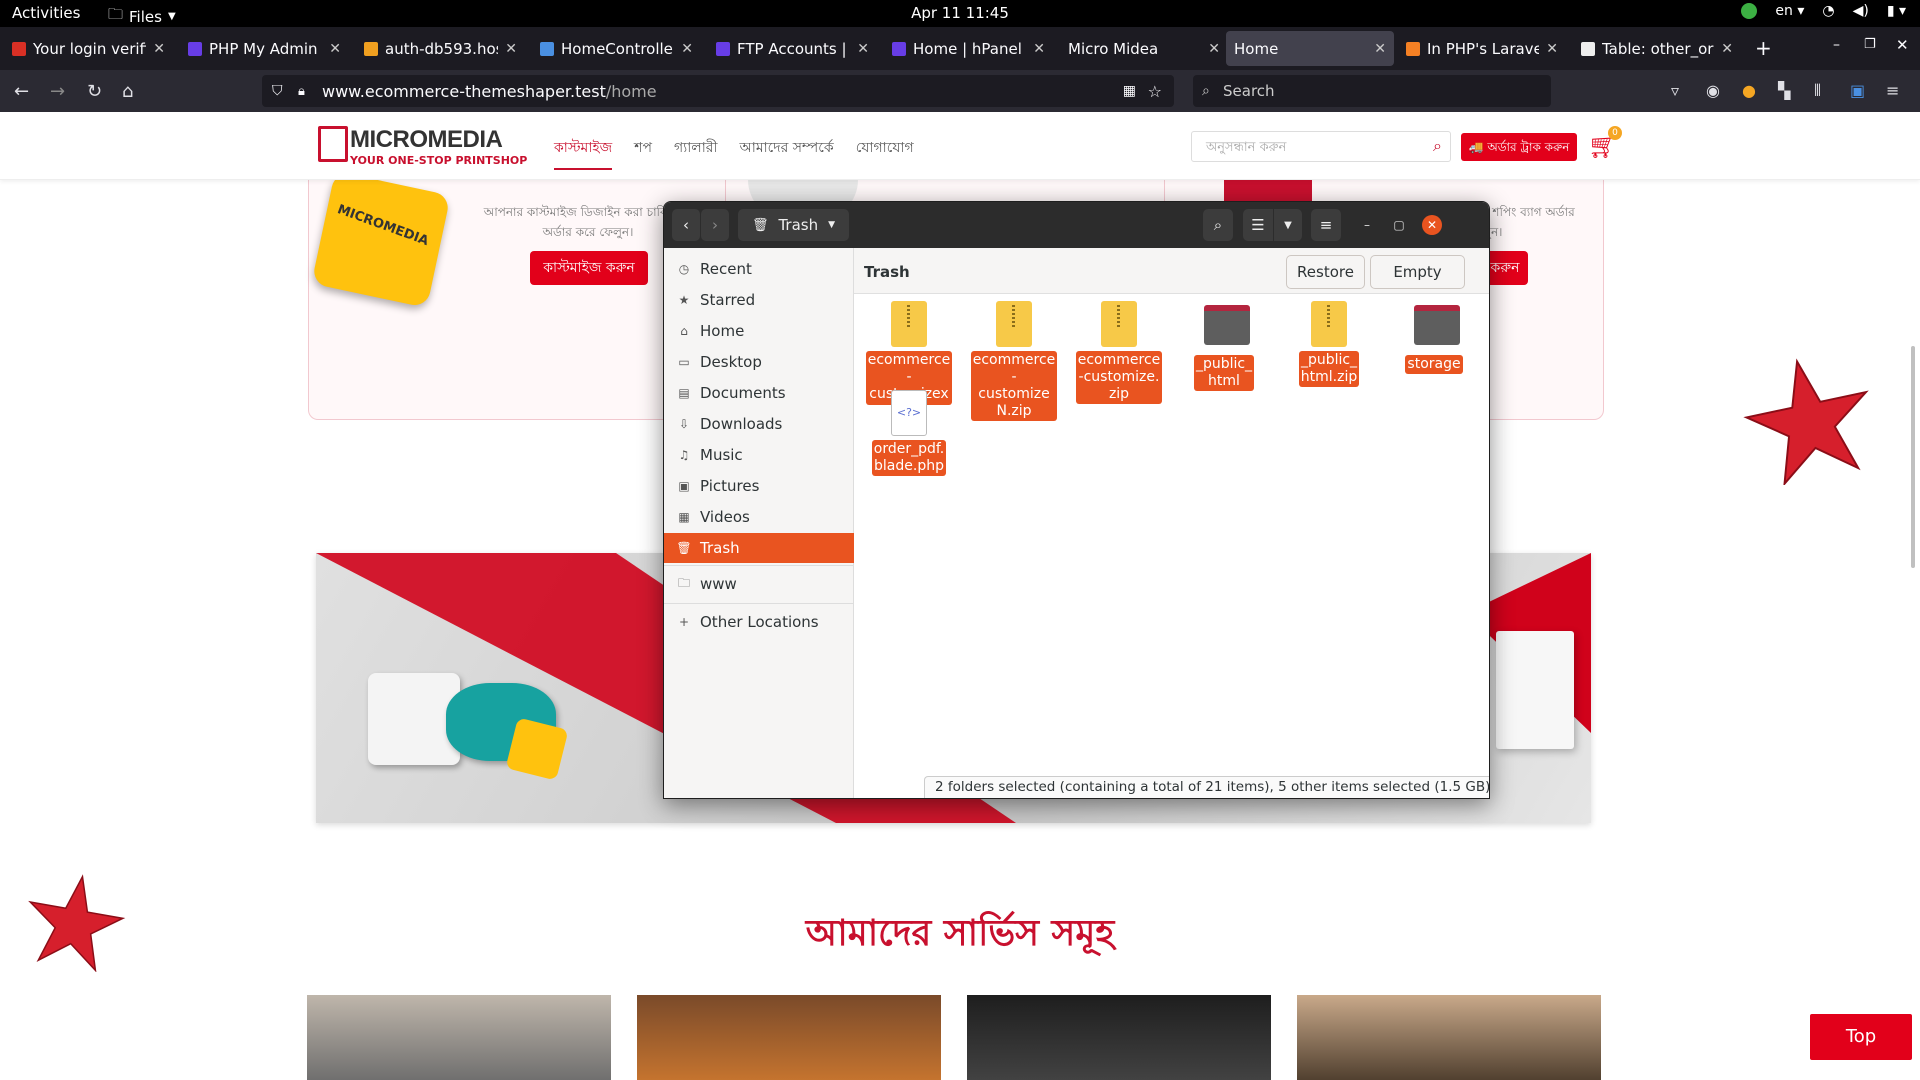 The height and width of the screenshot is (1080, 1920). What do you see at coordinates (759, 300) in the screenshot?
I see `sidebar-item-starred: ★ Starred` at bounding box center [759, 300].